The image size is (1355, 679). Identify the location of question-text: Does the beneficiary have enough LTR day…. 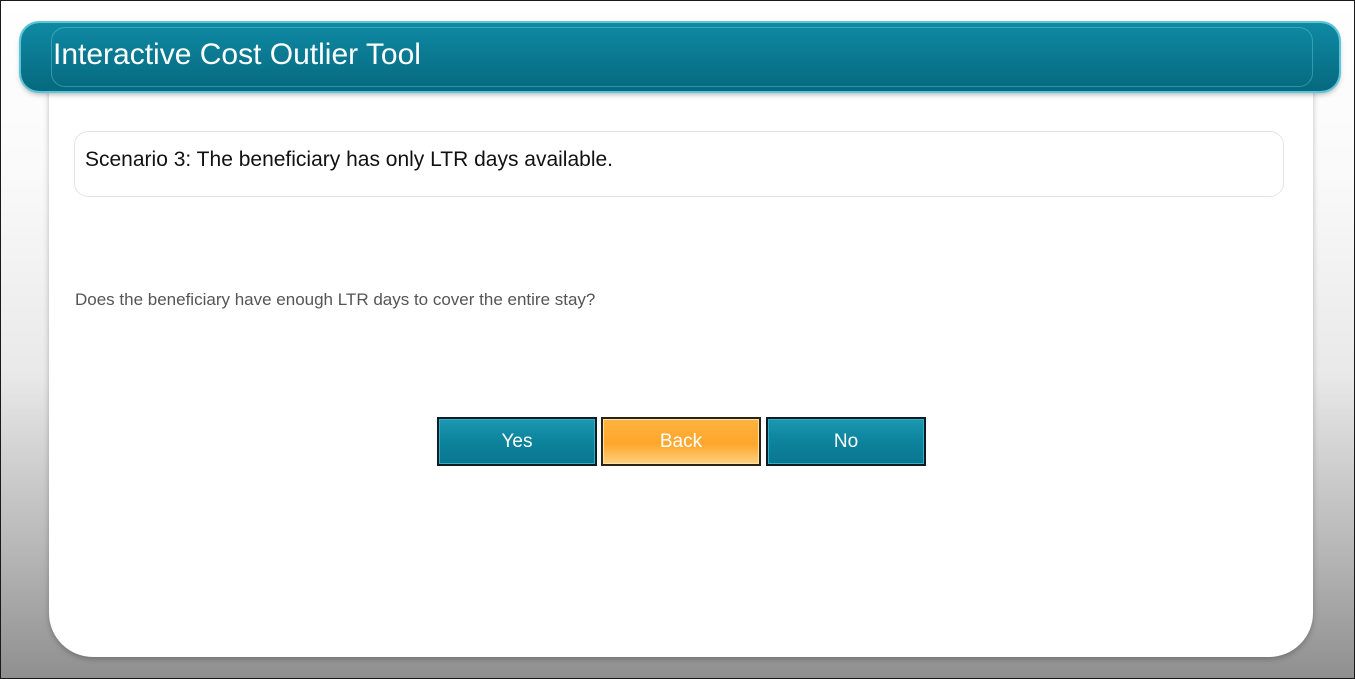
(335, 299).